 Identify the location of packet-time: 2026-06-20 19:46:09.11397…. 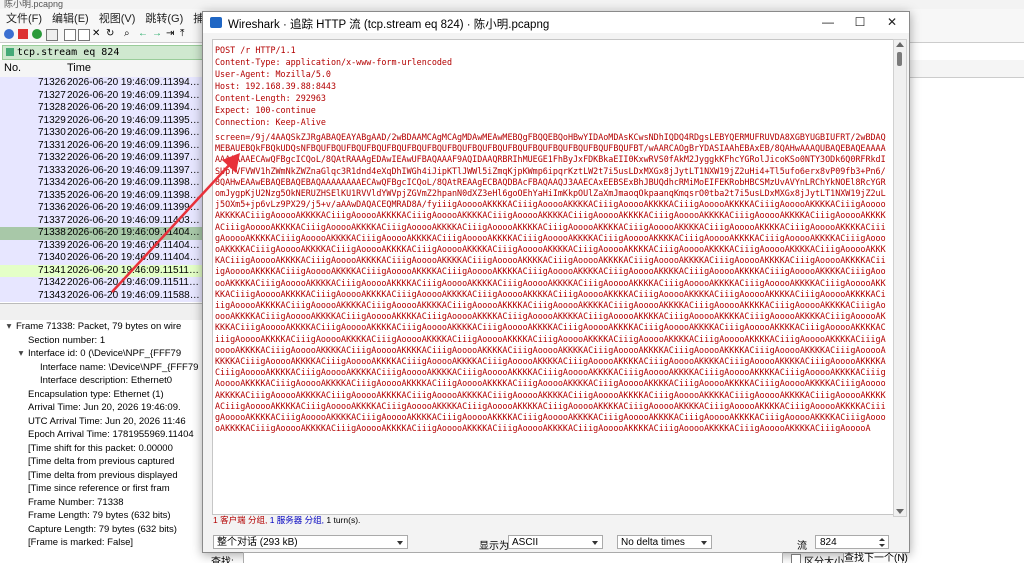
(133, 157).